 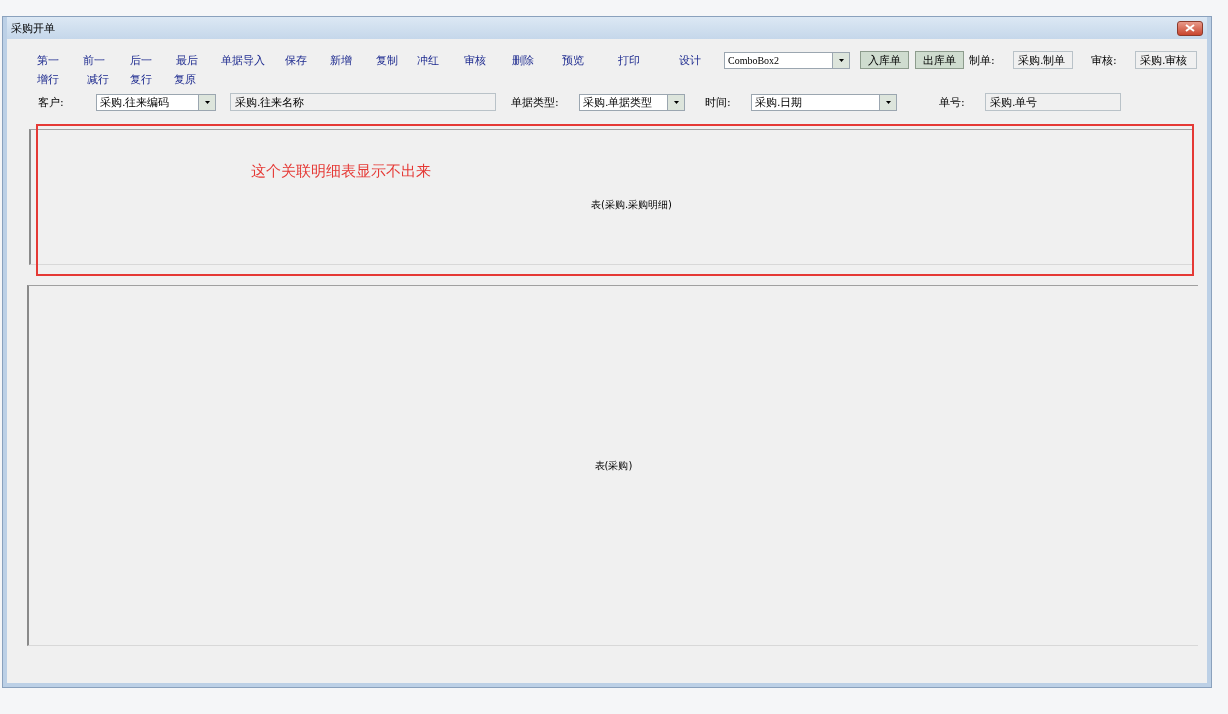 I want to click on close-button, so click(x=1190, y=28).